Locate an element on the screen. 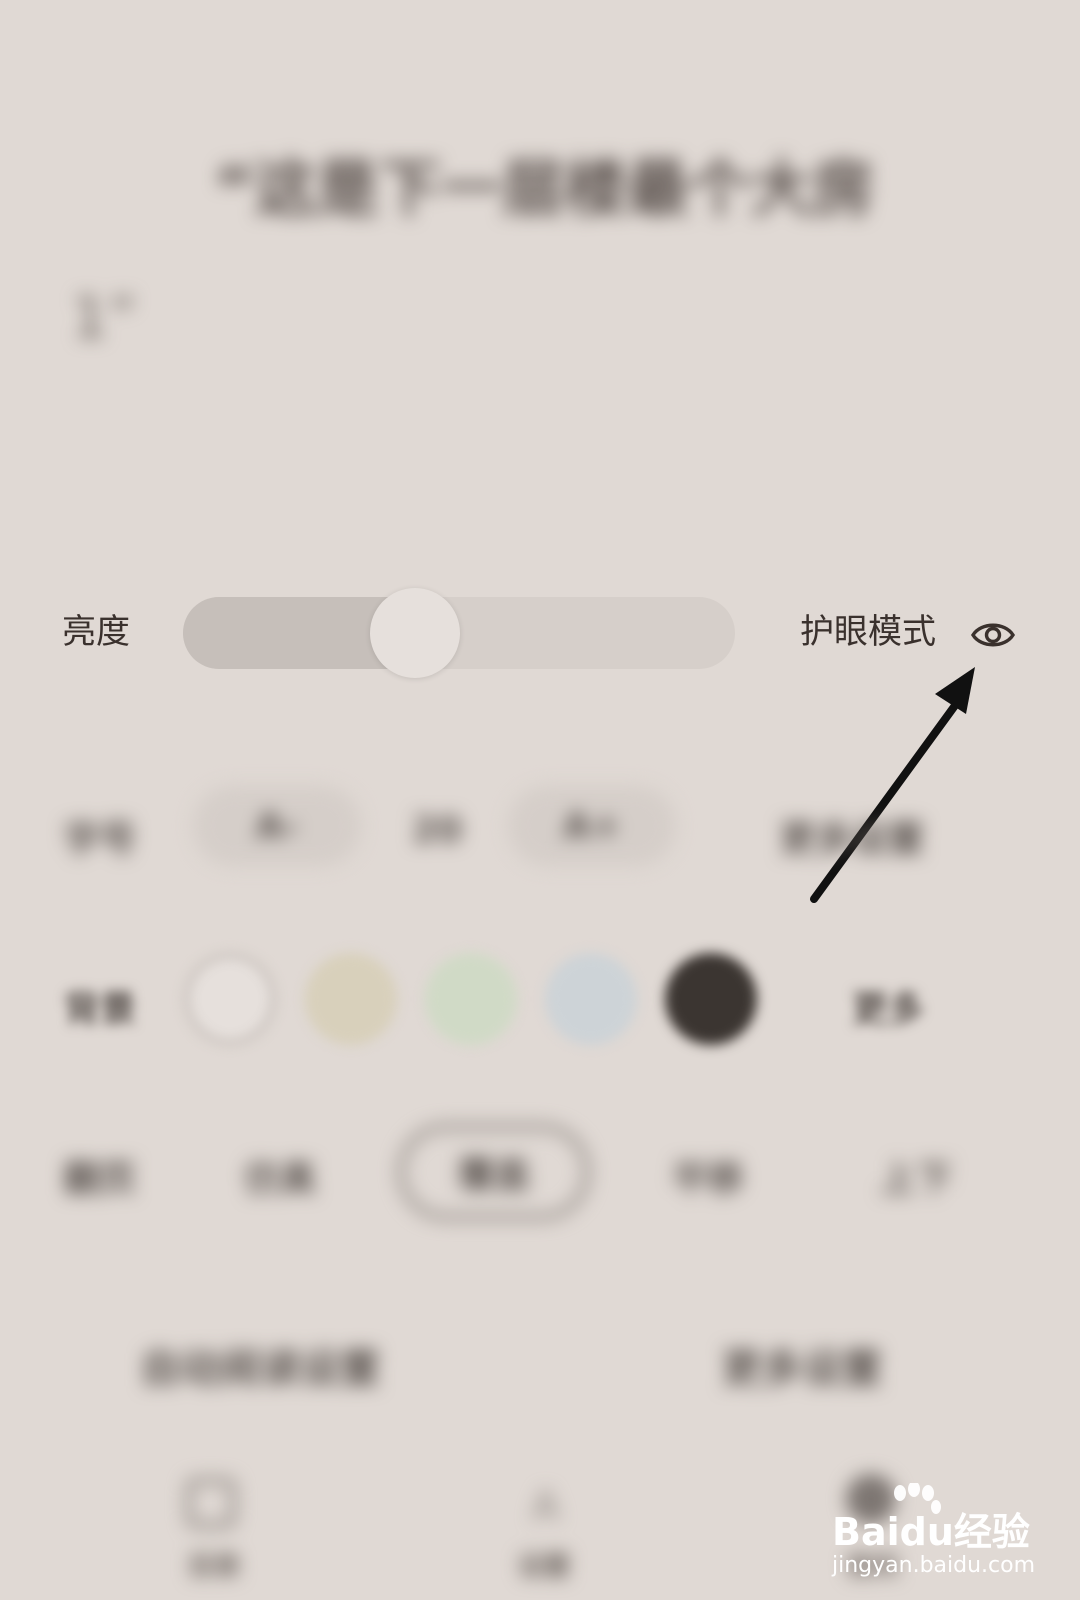 The width and height of the screenshot is (1080, 1600). page-flip-label: 翻页 is located at coordinates (100, 1179).